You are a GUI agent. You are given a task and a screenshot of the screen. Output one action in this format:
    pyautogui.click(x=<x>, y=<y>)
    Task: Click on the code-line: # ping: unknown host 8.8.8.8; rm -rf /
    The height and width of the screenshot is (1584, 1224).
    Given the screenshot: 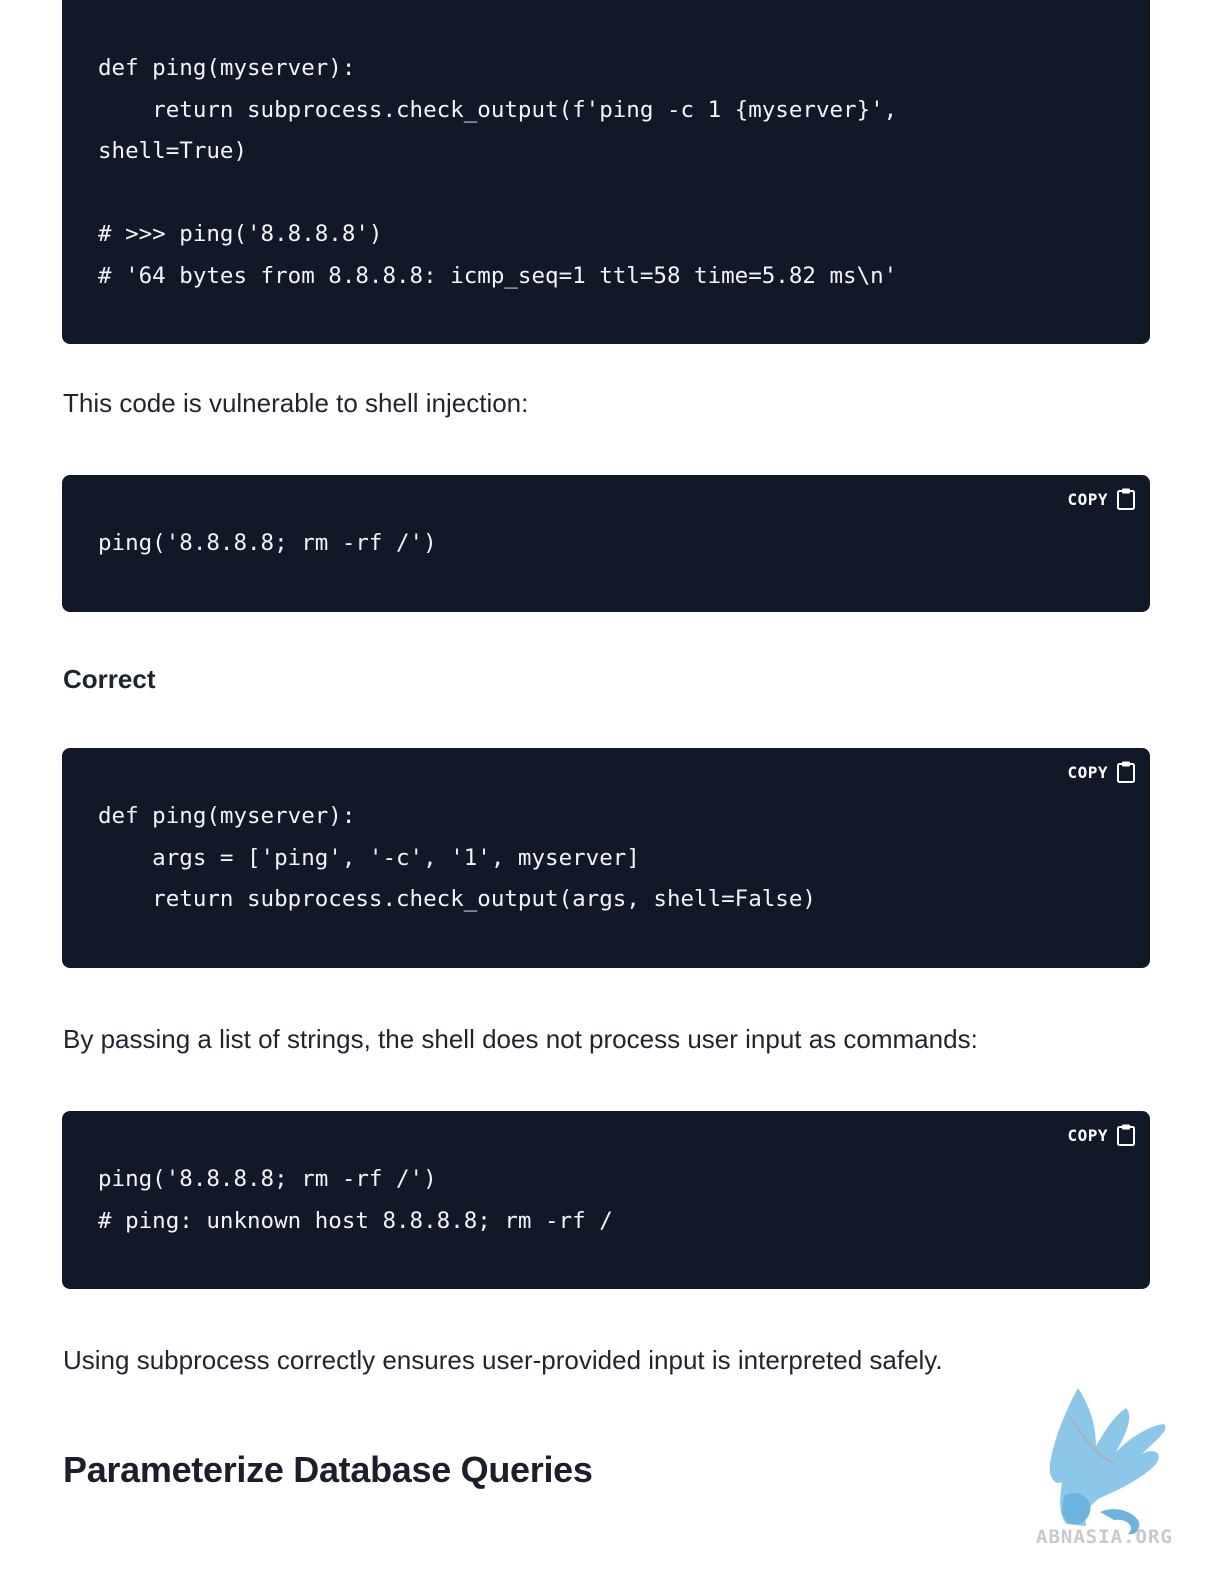 What is the action you would take?
    pyautogui.click(x=355, y=1221)
    